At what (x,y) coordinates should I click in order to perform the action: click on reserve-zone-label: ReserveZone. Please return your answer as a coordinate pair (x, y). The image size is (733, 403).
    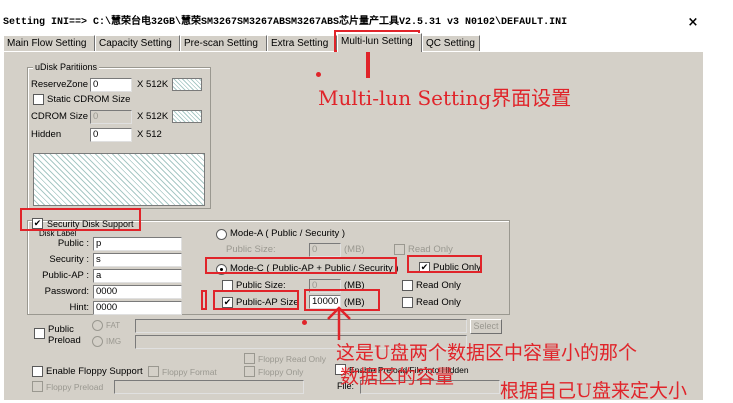
    Looking at the image, I should click on (60, 84).